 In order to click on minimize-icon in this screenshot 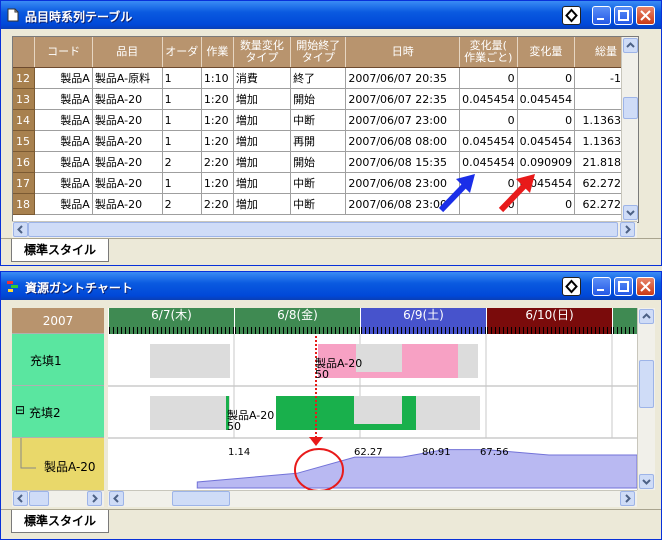, I will do `click(600, 290)`.